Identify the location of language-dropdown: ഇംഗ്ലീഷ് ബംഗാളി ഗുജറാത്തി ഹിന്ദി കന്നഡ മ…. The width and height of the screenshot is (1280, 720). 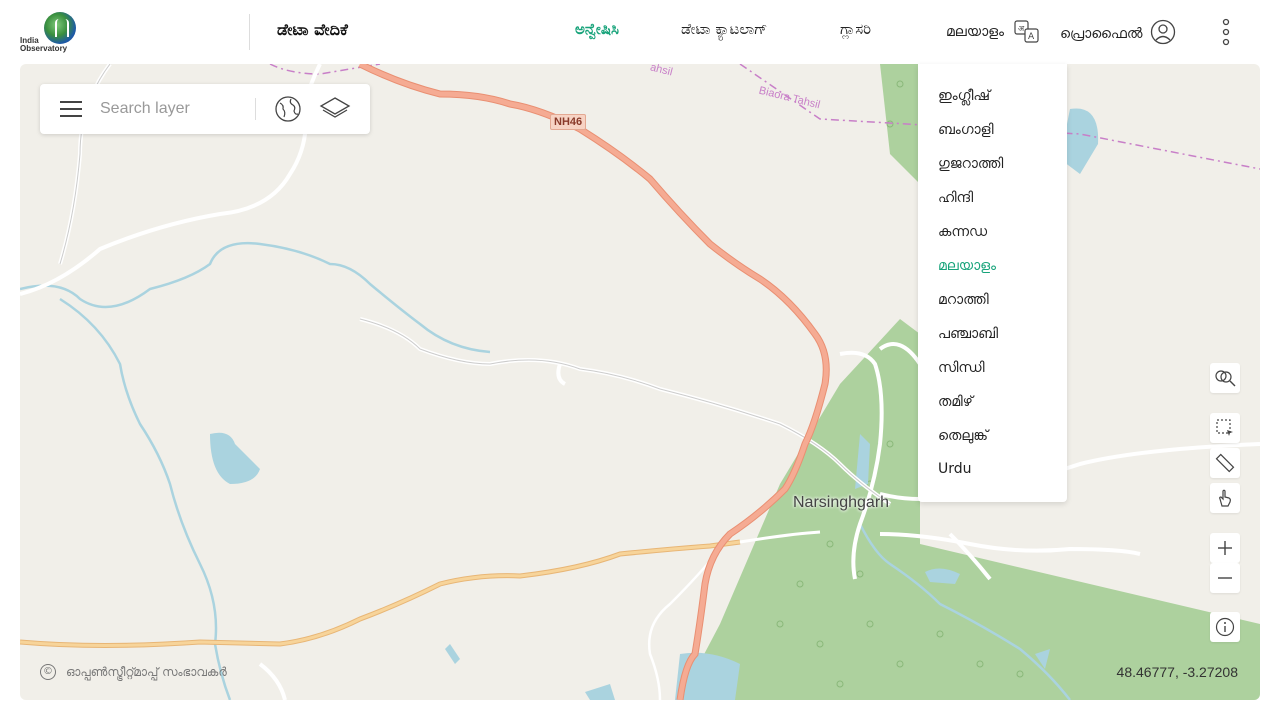
(992, 283).